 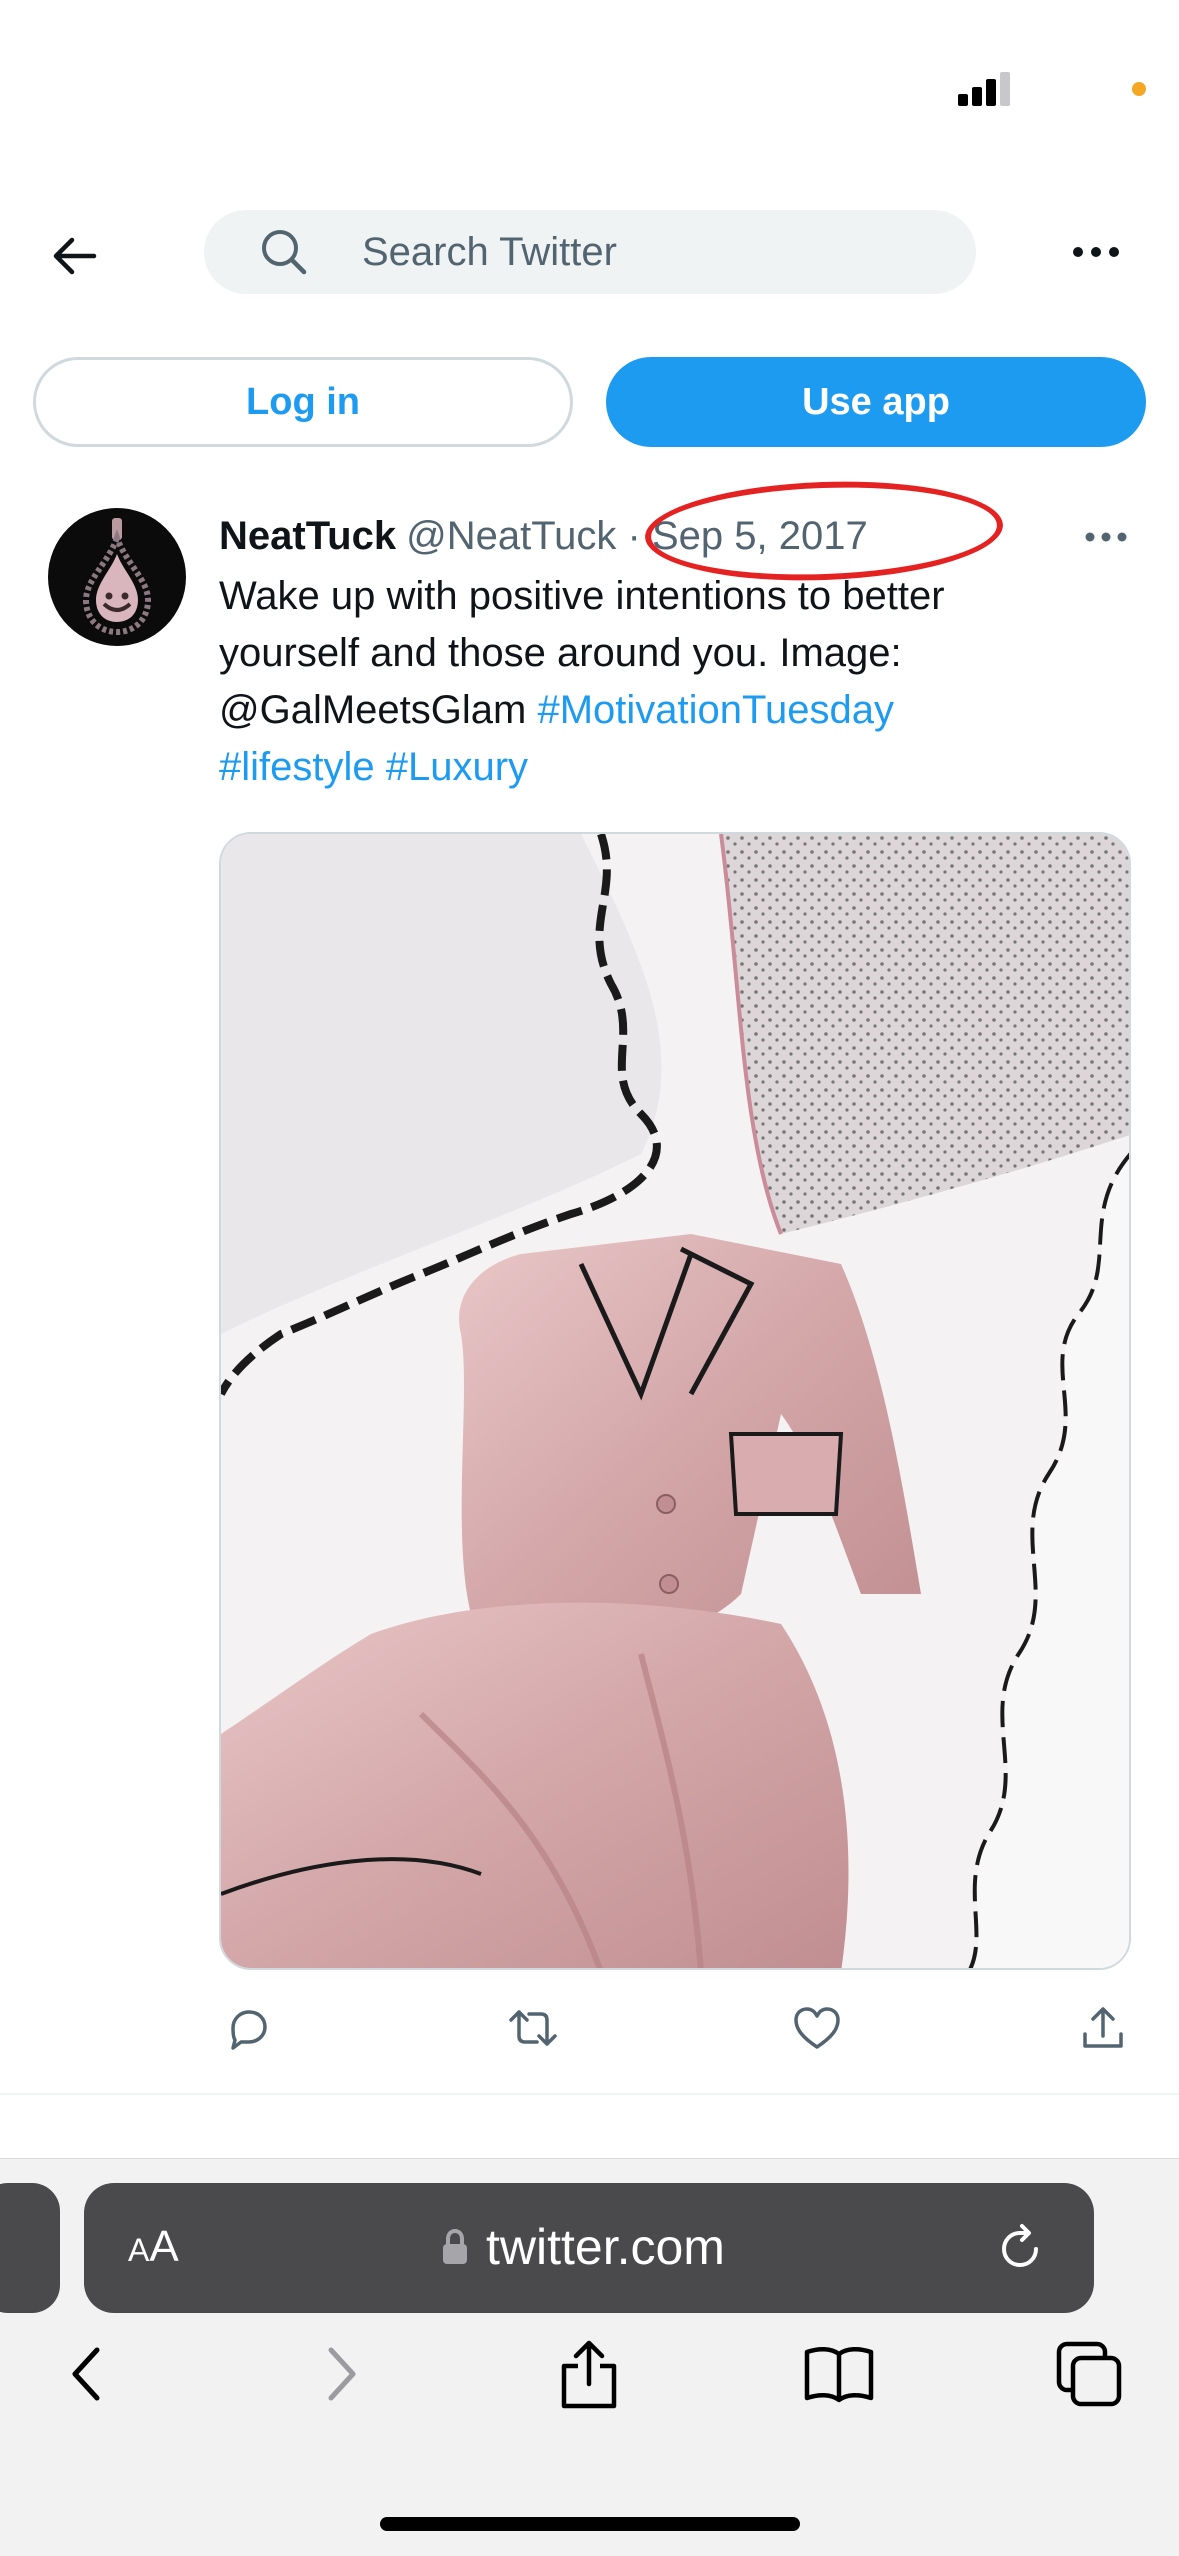 I want to click on address-bar: AA twitter.com, so click(x=589, y=2248).